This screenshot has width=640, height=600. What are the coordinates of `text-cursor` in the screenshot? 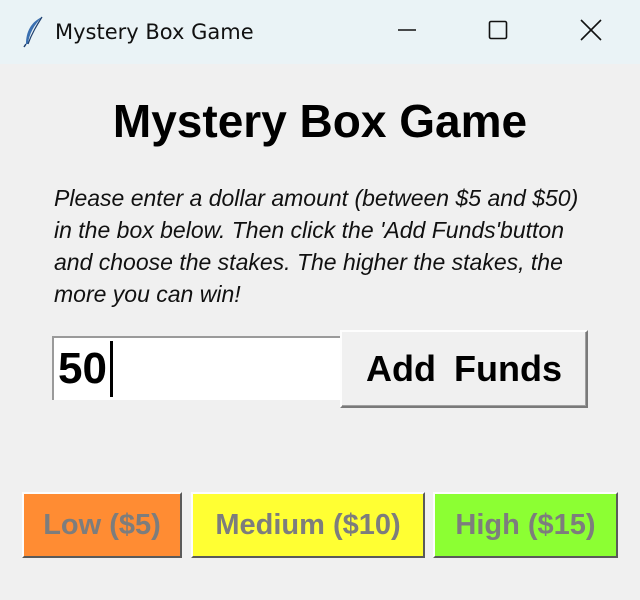 It's located at (111, 369).